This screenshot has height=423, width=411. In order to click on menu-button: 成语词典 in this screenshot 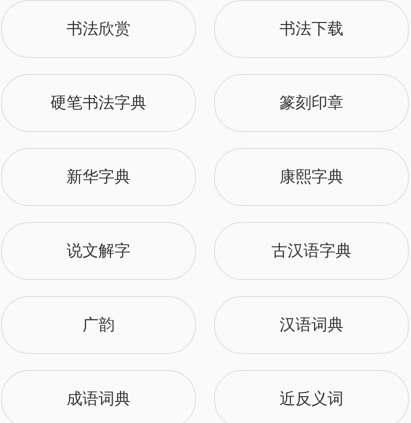, I will do `click(98, 396)`.